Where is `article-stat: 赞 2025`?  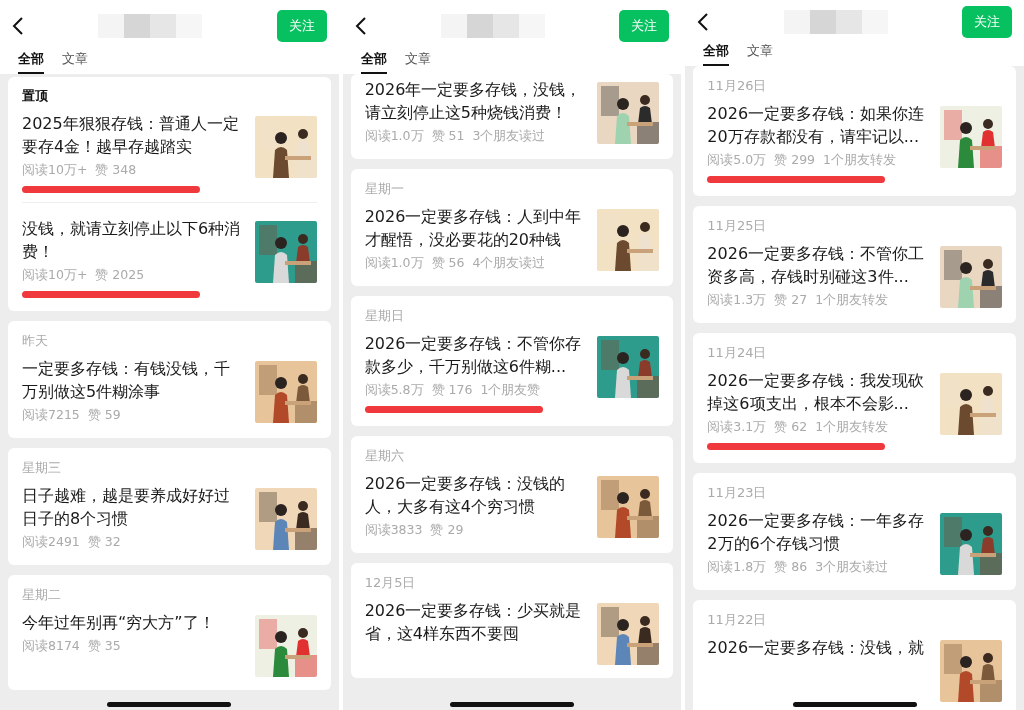 article-stat: 赞 2025 is located at coordinates (120, 275).